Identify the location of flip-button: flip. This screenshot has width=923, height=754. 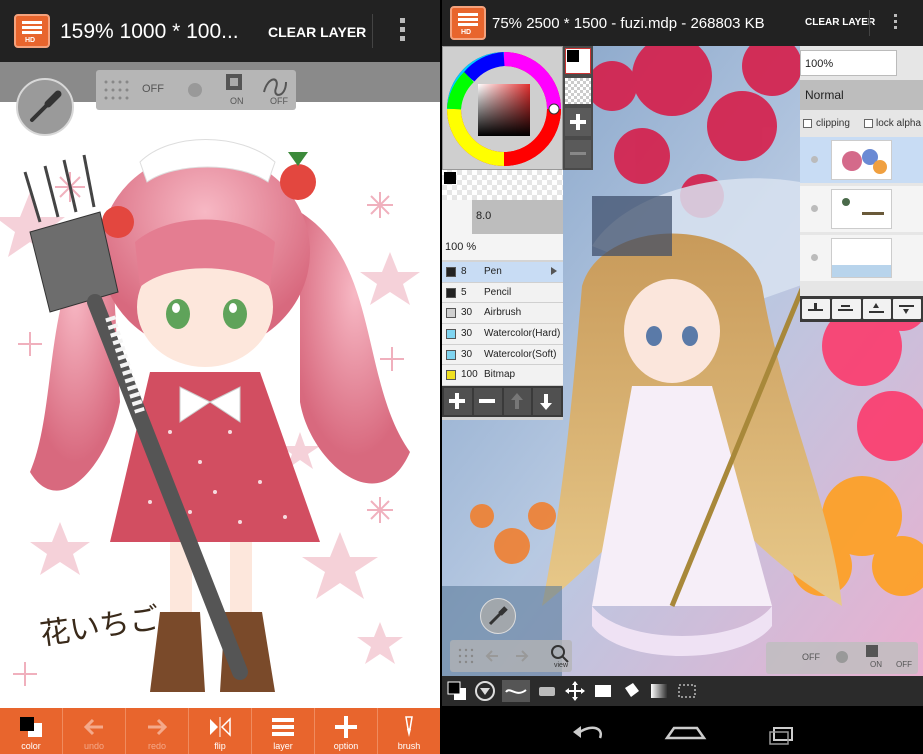
(220, 731).